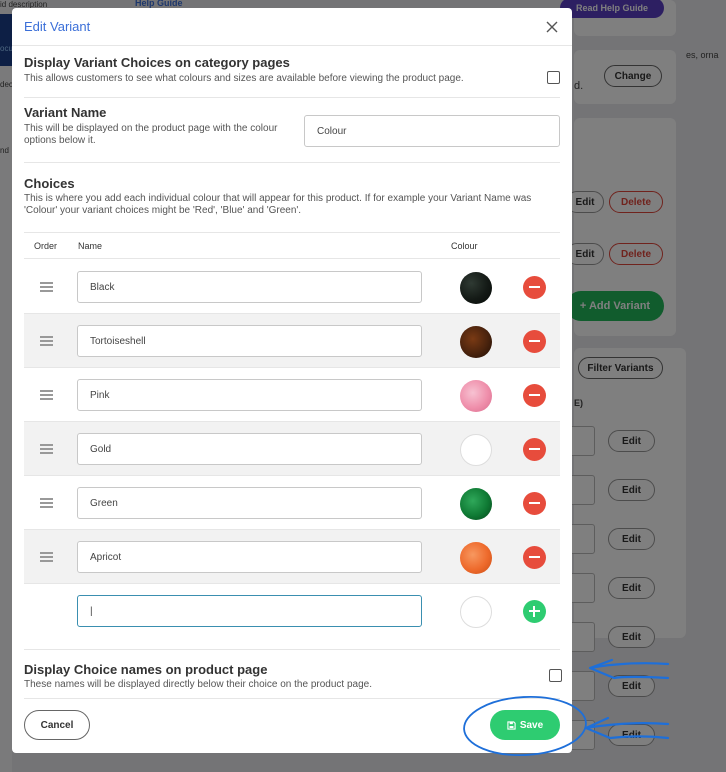 Image resolution: width=726 pixels, height=772 pixels. I want to click on new-choice-input, so click(249, 611).